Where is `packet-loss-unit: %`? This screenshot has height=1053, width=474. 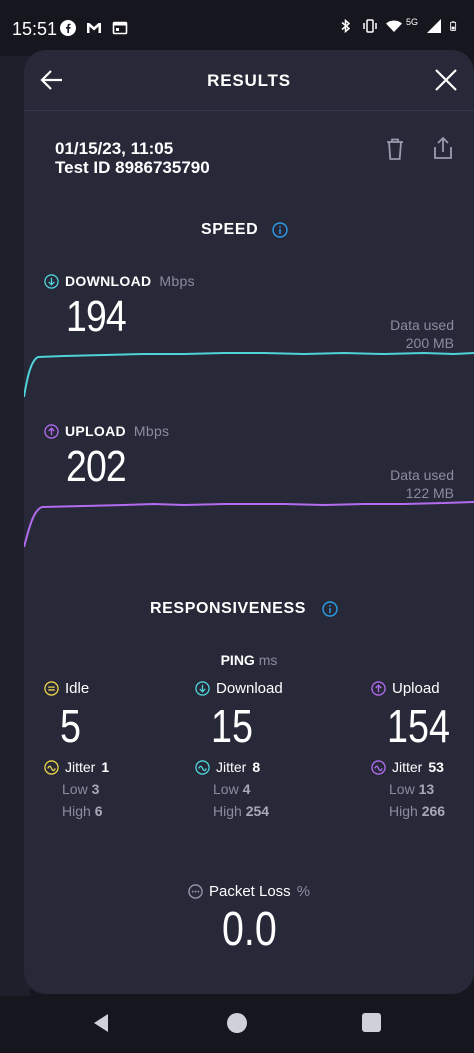
packet-loss-unit: % is located at coordinates (303, 891).